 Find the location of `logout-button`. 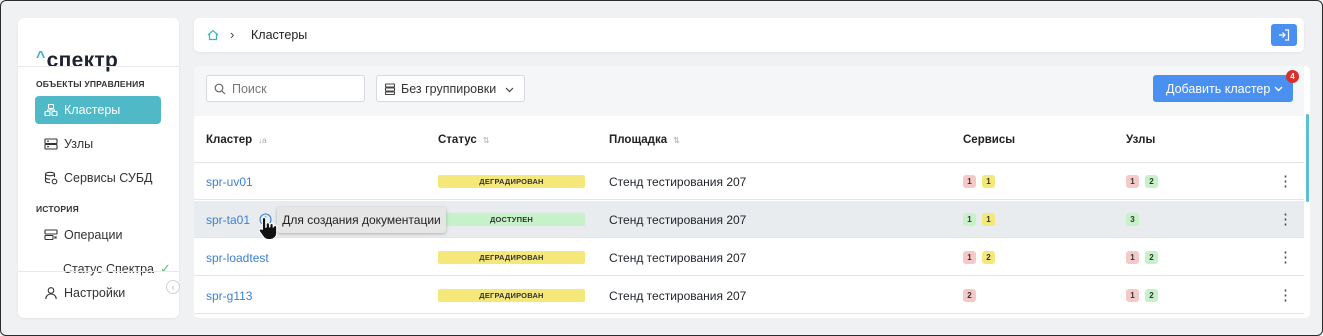

logout-button is located at coordinates (1284, 35).